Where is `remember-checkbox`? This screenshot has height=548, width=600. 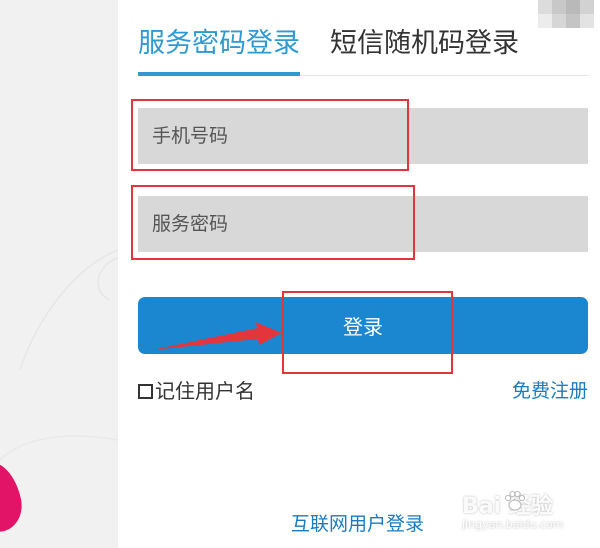 remember-checkbox is located at coordinates (145, 391).